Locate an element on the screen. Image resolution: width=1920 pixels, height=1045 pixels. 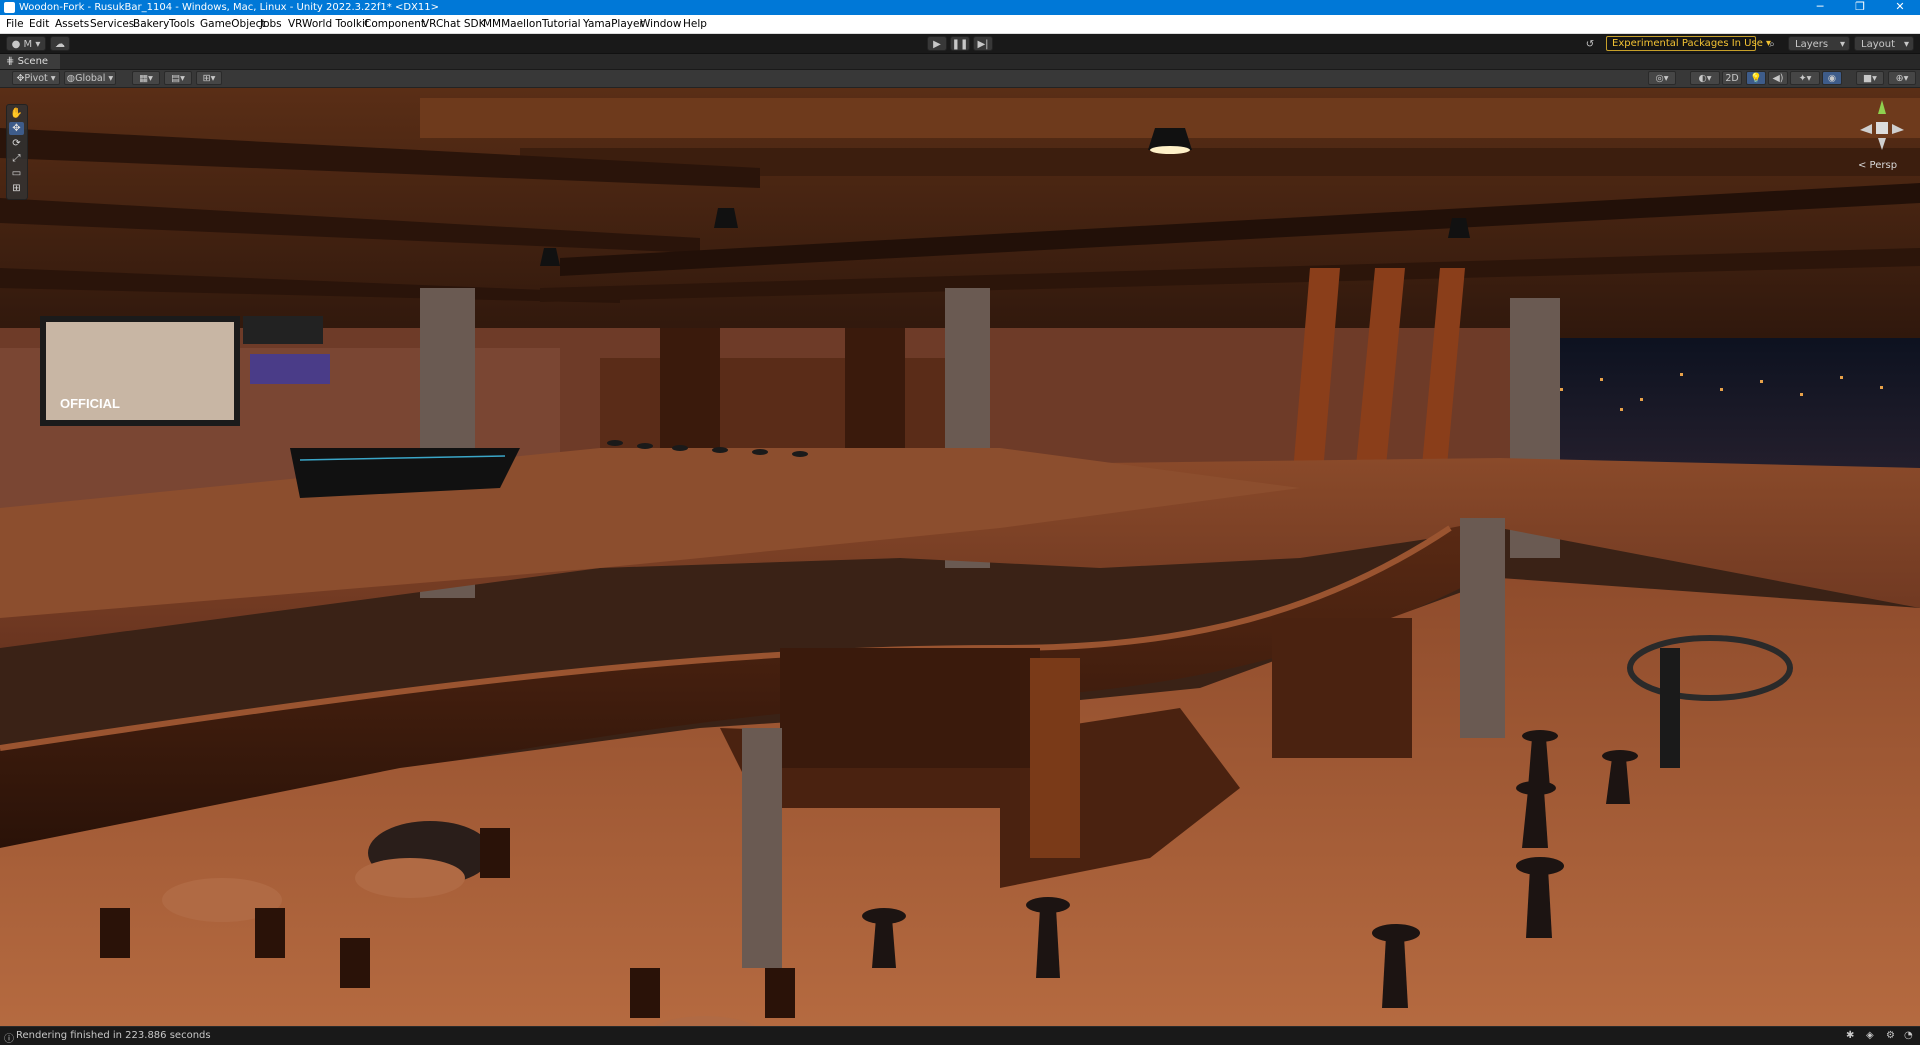
unity-logo-icon is located at coordinates (9, 7).